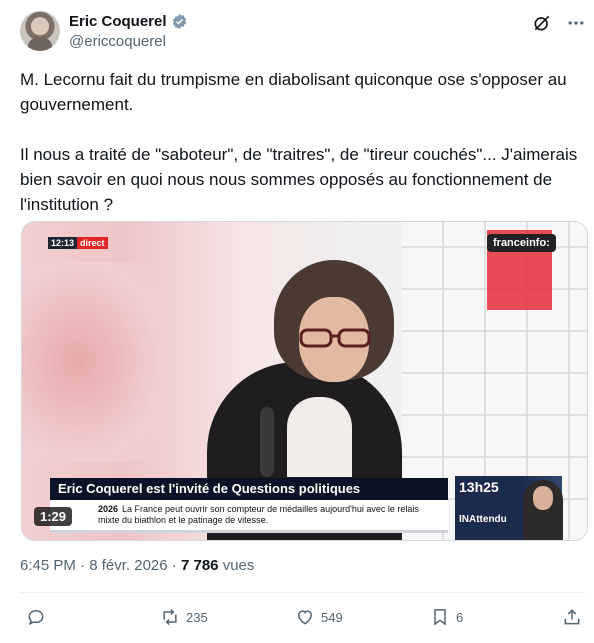  What do you see at coordinates (63, 243) in the screenshot?
I see `clock: 12:13` at bounding box center [63, 243].